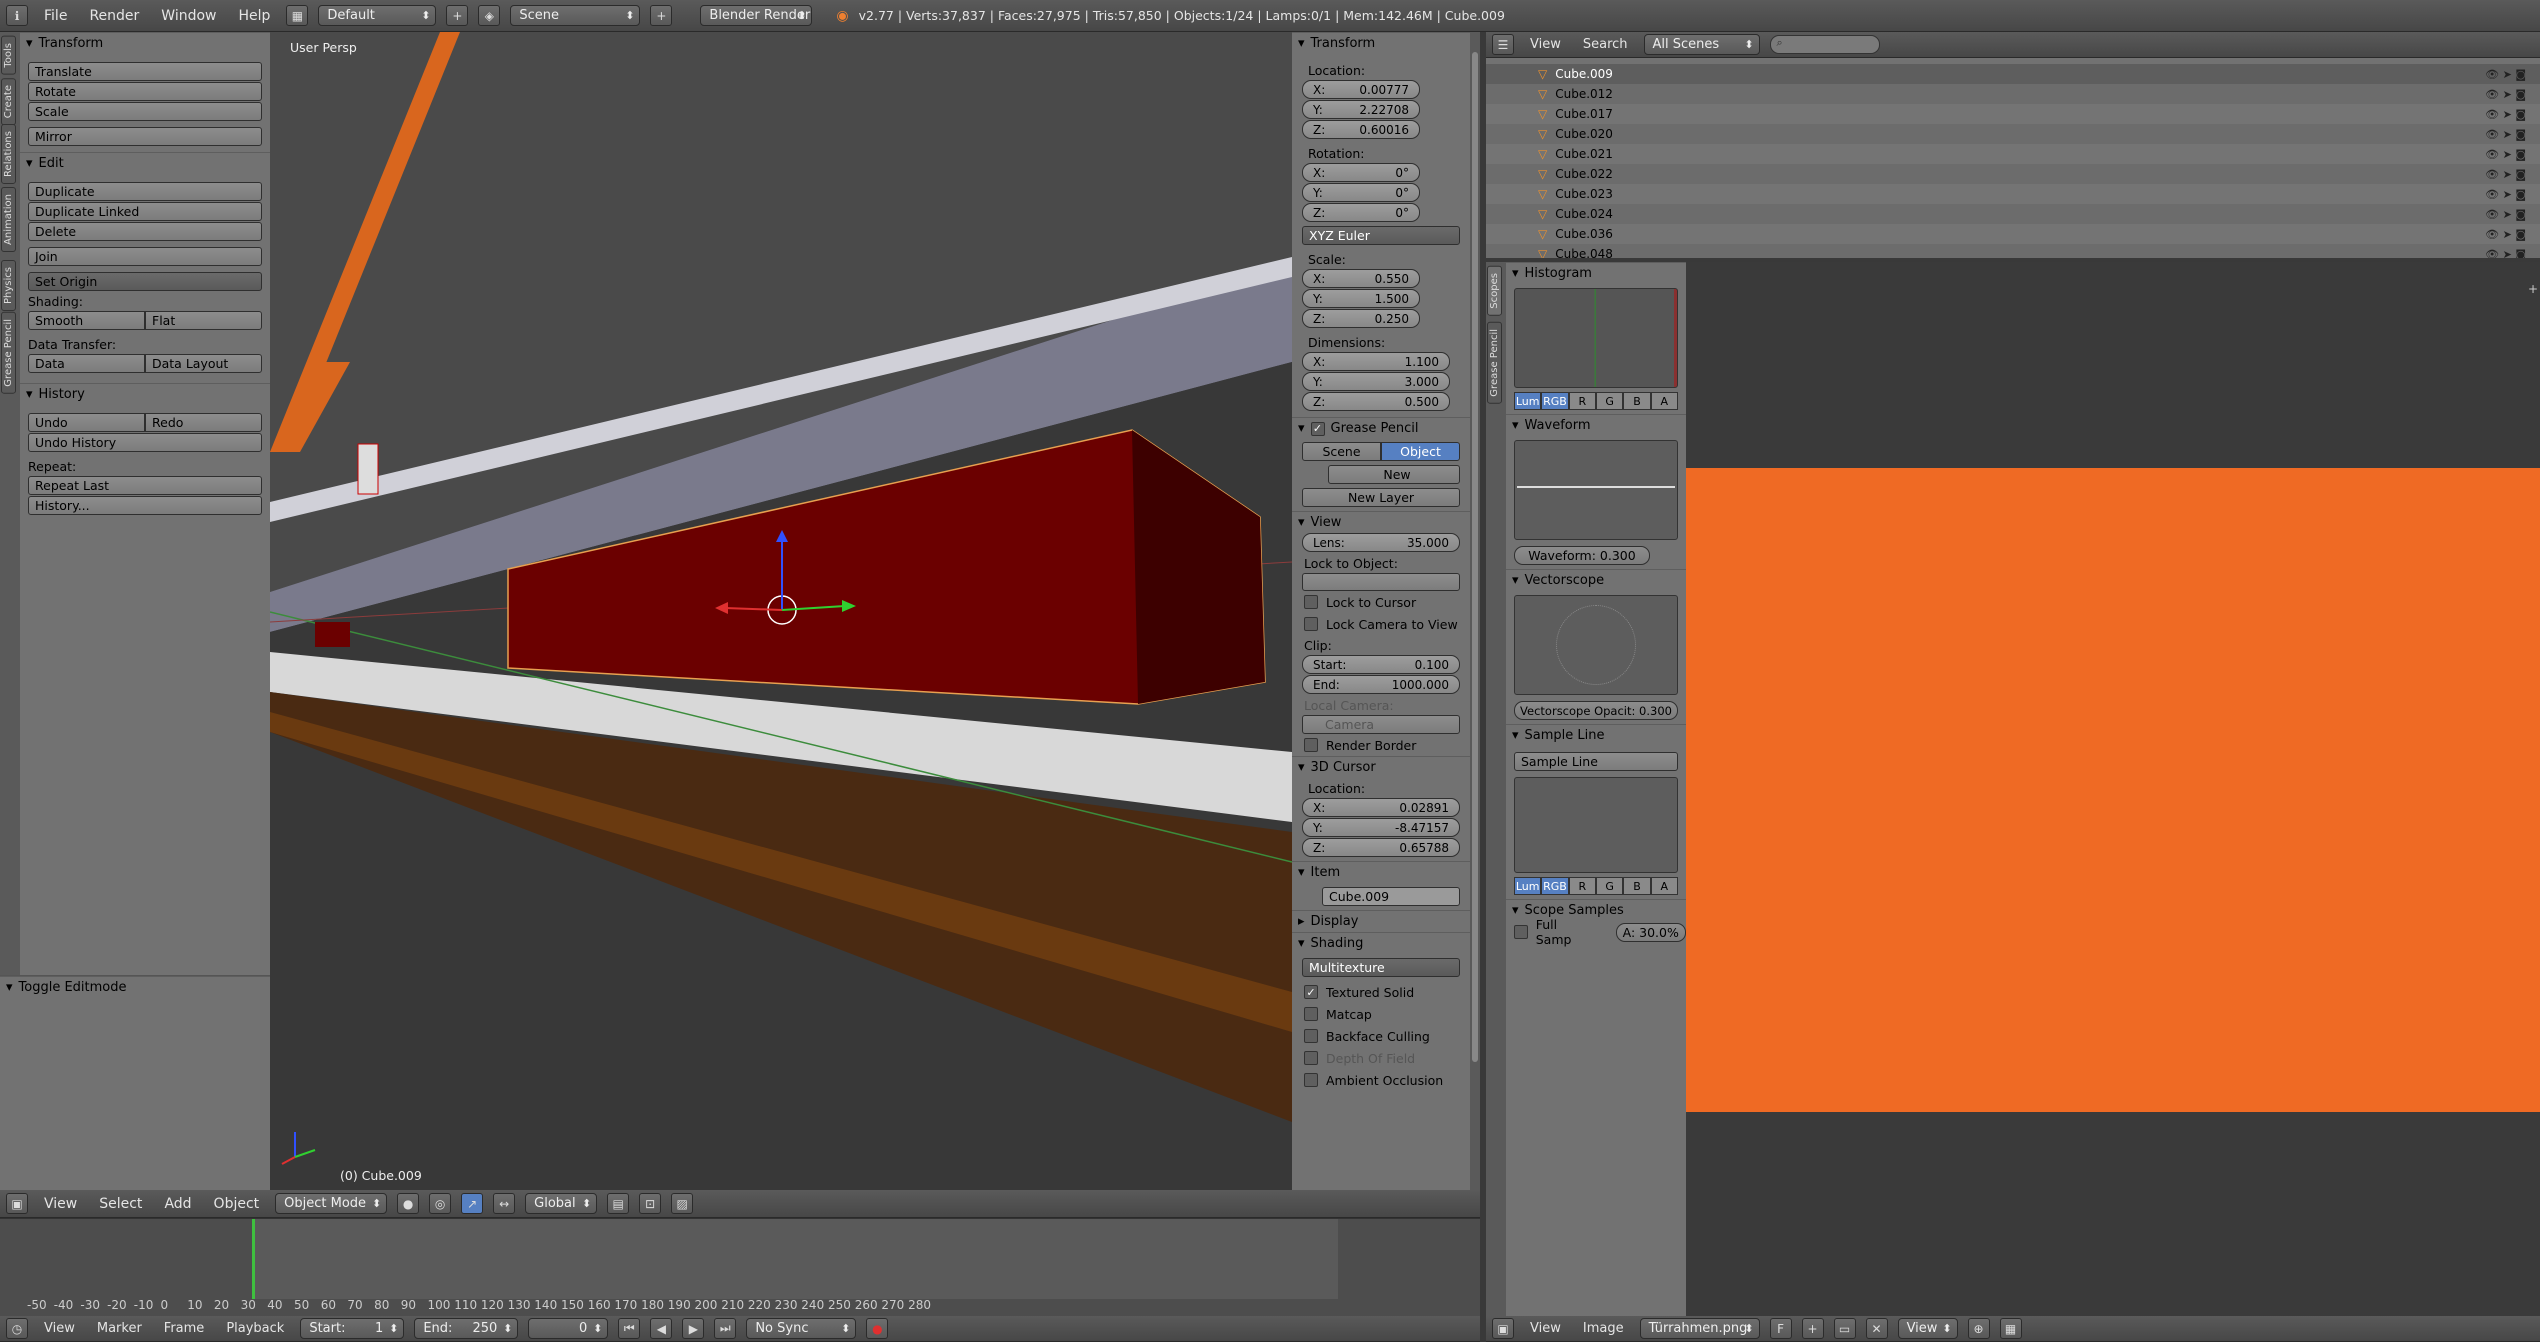 This screenshot has width=2540, height=1342. What do you see at coordinates (1545, 44) in the screenshot?
I see `outliner-menu-view: View` at bounding box center [1545, 44].